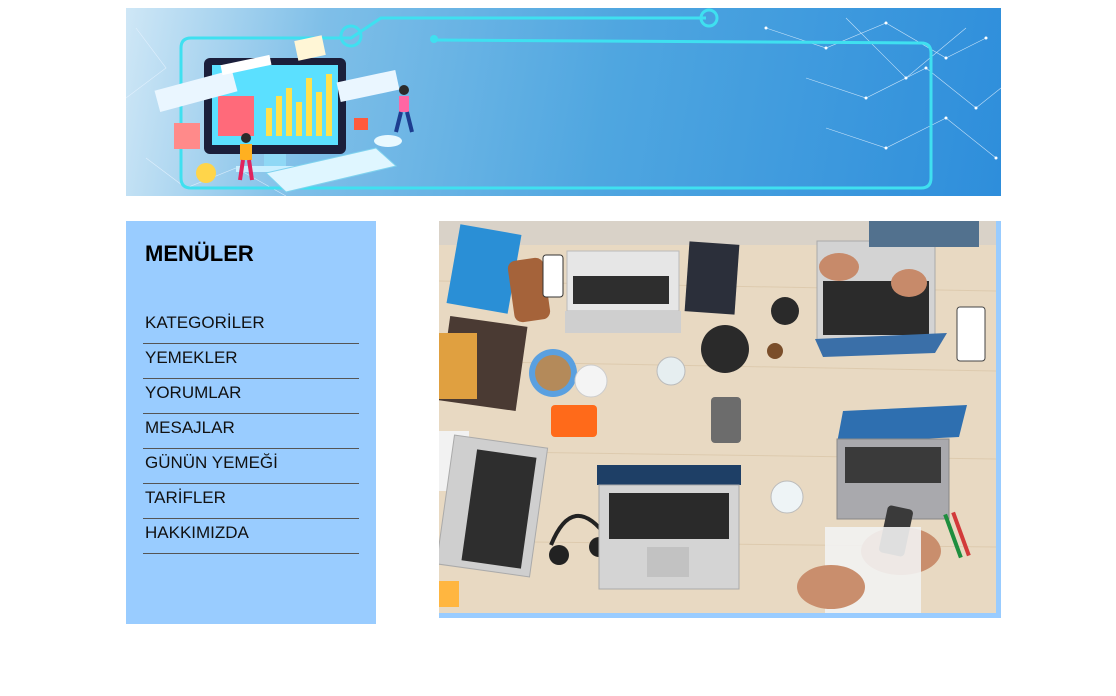  I want to click on menu-link-gunun-yemegi: GÜNÜN YEMEĞİ, so click(252, 463).